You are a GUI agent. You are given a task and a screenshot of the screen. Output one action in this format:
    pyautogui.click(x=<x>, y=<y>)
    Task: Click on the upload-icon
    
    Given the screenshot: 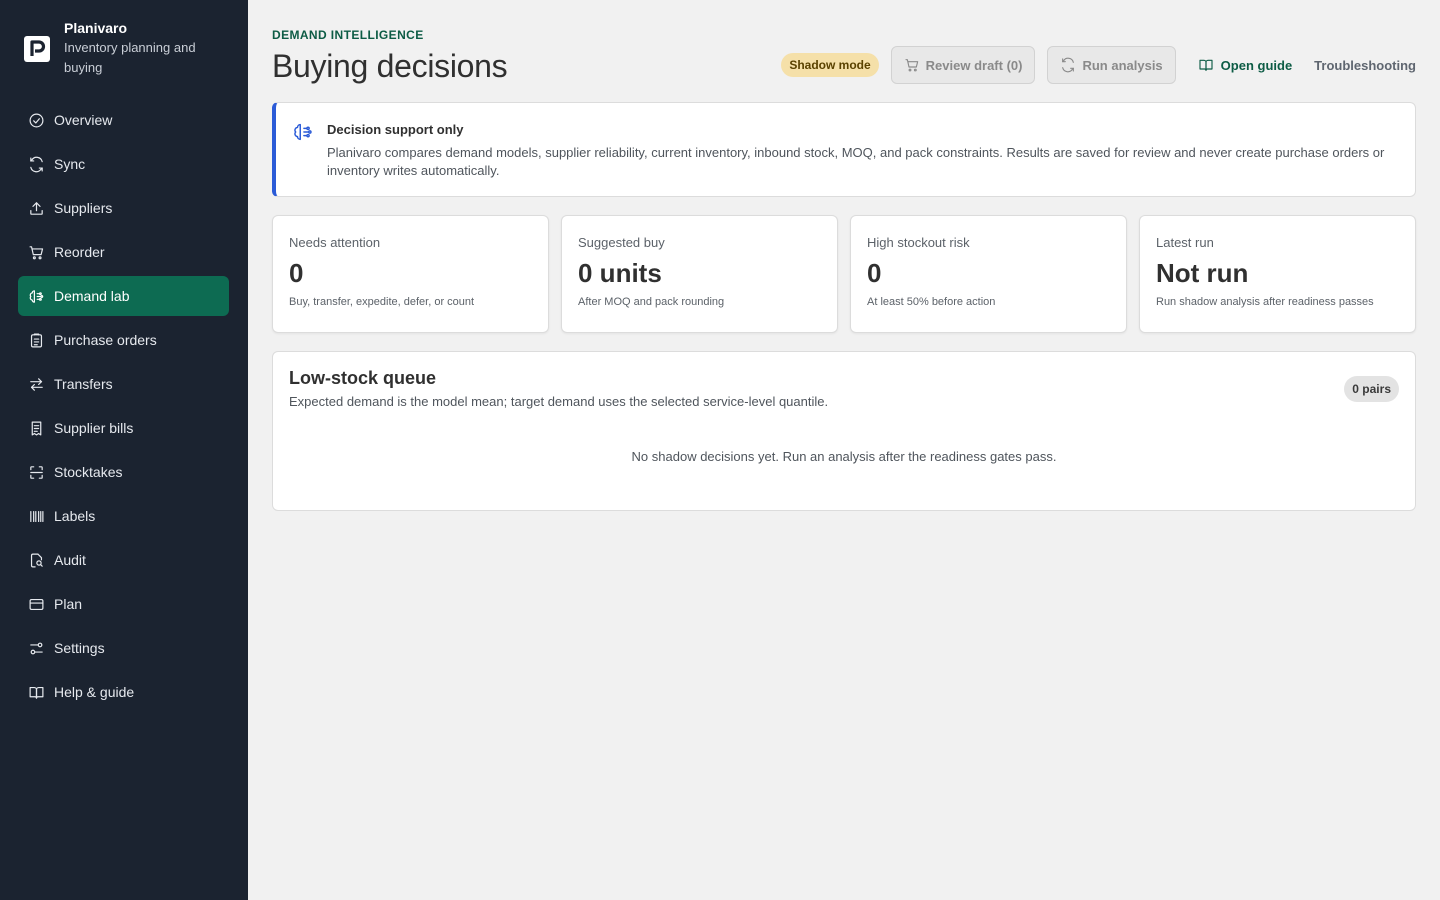 What is the action you would take?
    pyautogui.click(x=36, y=208)
    